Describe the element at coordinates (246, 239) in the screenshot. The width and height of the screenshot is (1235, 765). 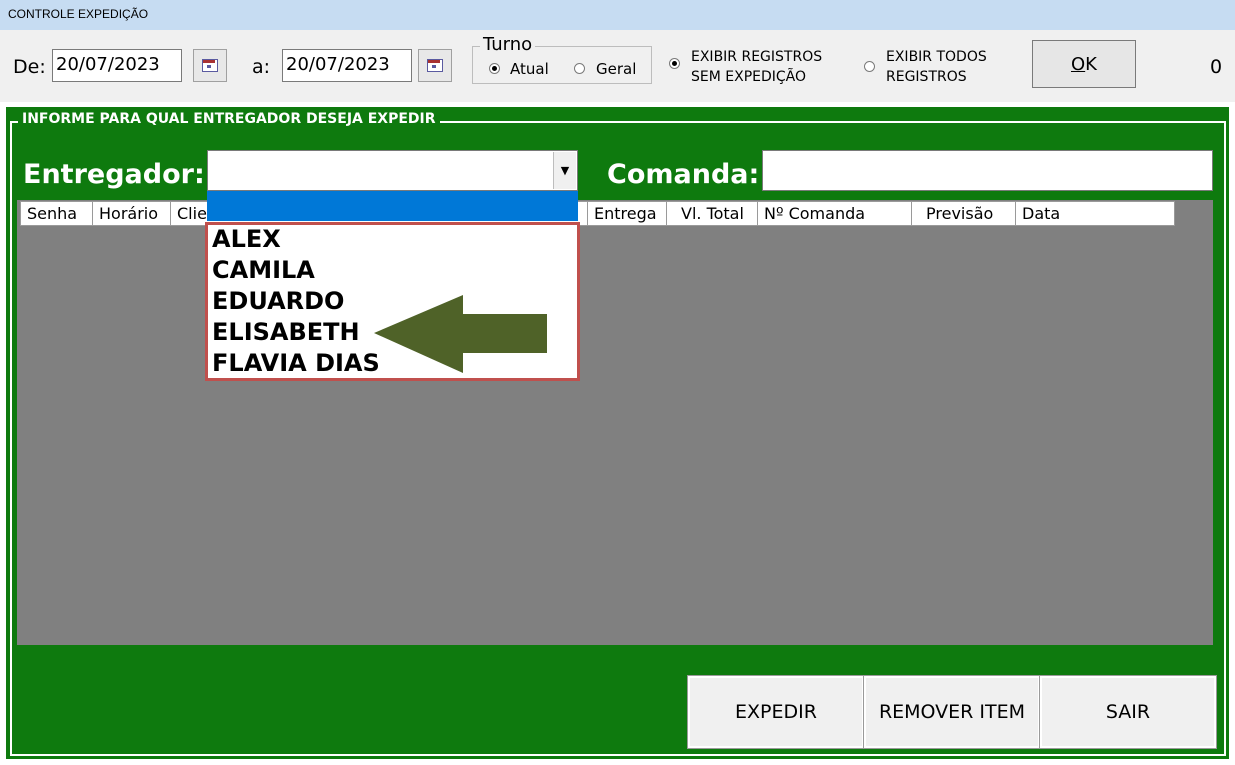
I see `dropdown-item-alex: ALEX` at that location.